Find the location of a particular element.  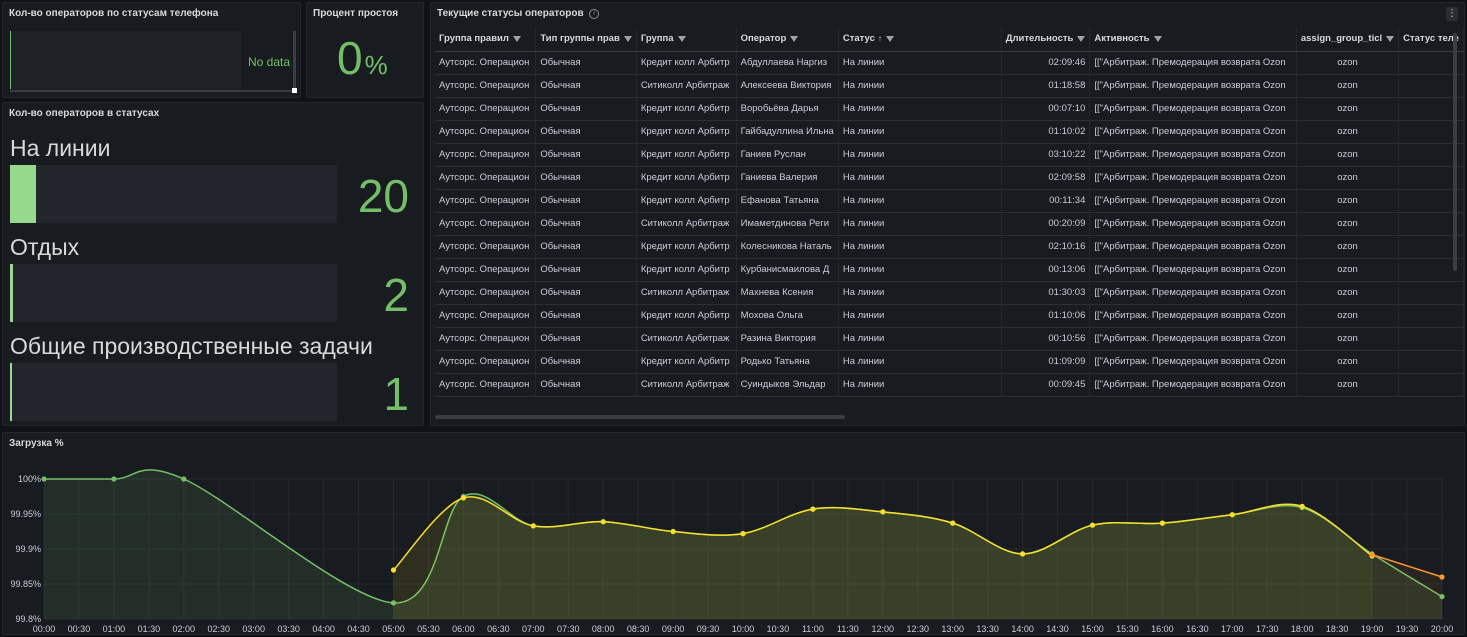

x-tick-label: 19:00 is located at coordinates (1372, 629).